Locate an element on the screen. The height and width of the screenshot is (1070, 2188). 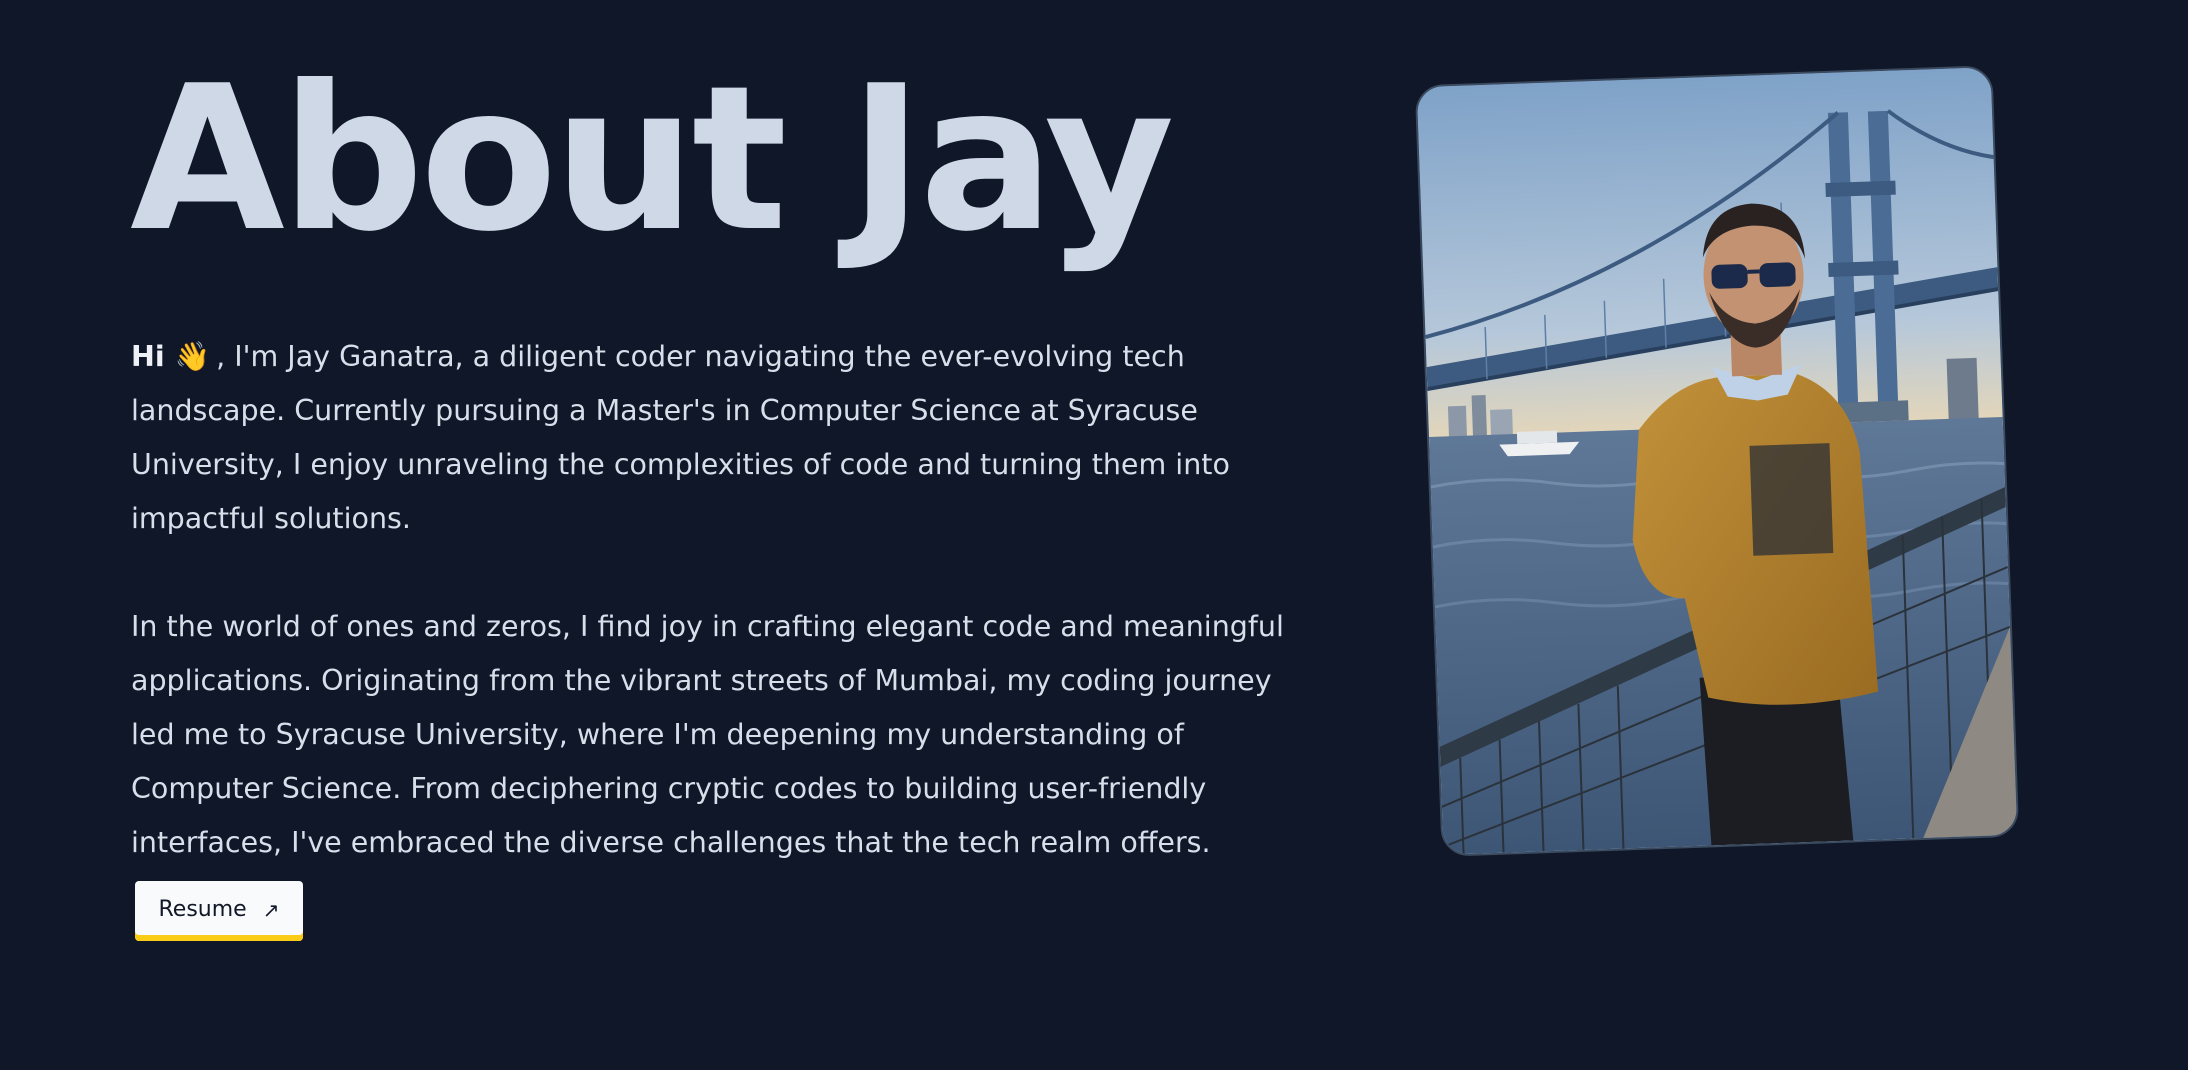
page-title: About Jay is located at coordinates (652, 159).